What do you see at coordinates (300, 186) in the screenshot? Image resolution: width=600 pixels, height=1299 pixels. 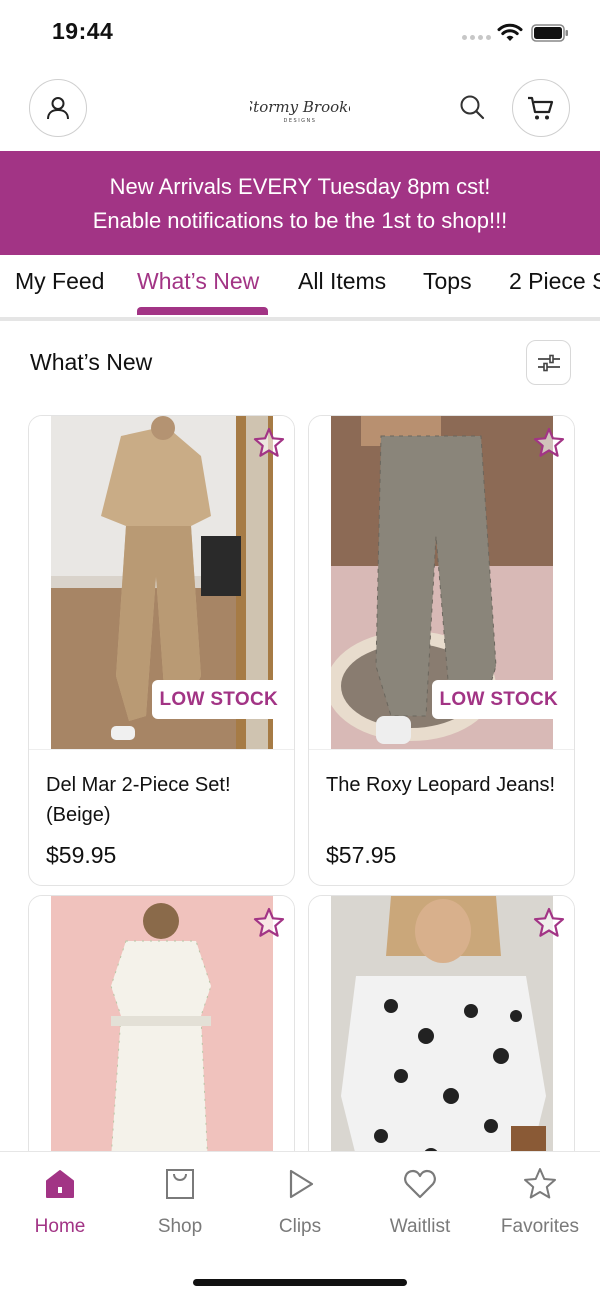 I see `banner-line-1: New Arrivals EVERY Tuesday 8pm cst!` at bounding box center [300, 186].